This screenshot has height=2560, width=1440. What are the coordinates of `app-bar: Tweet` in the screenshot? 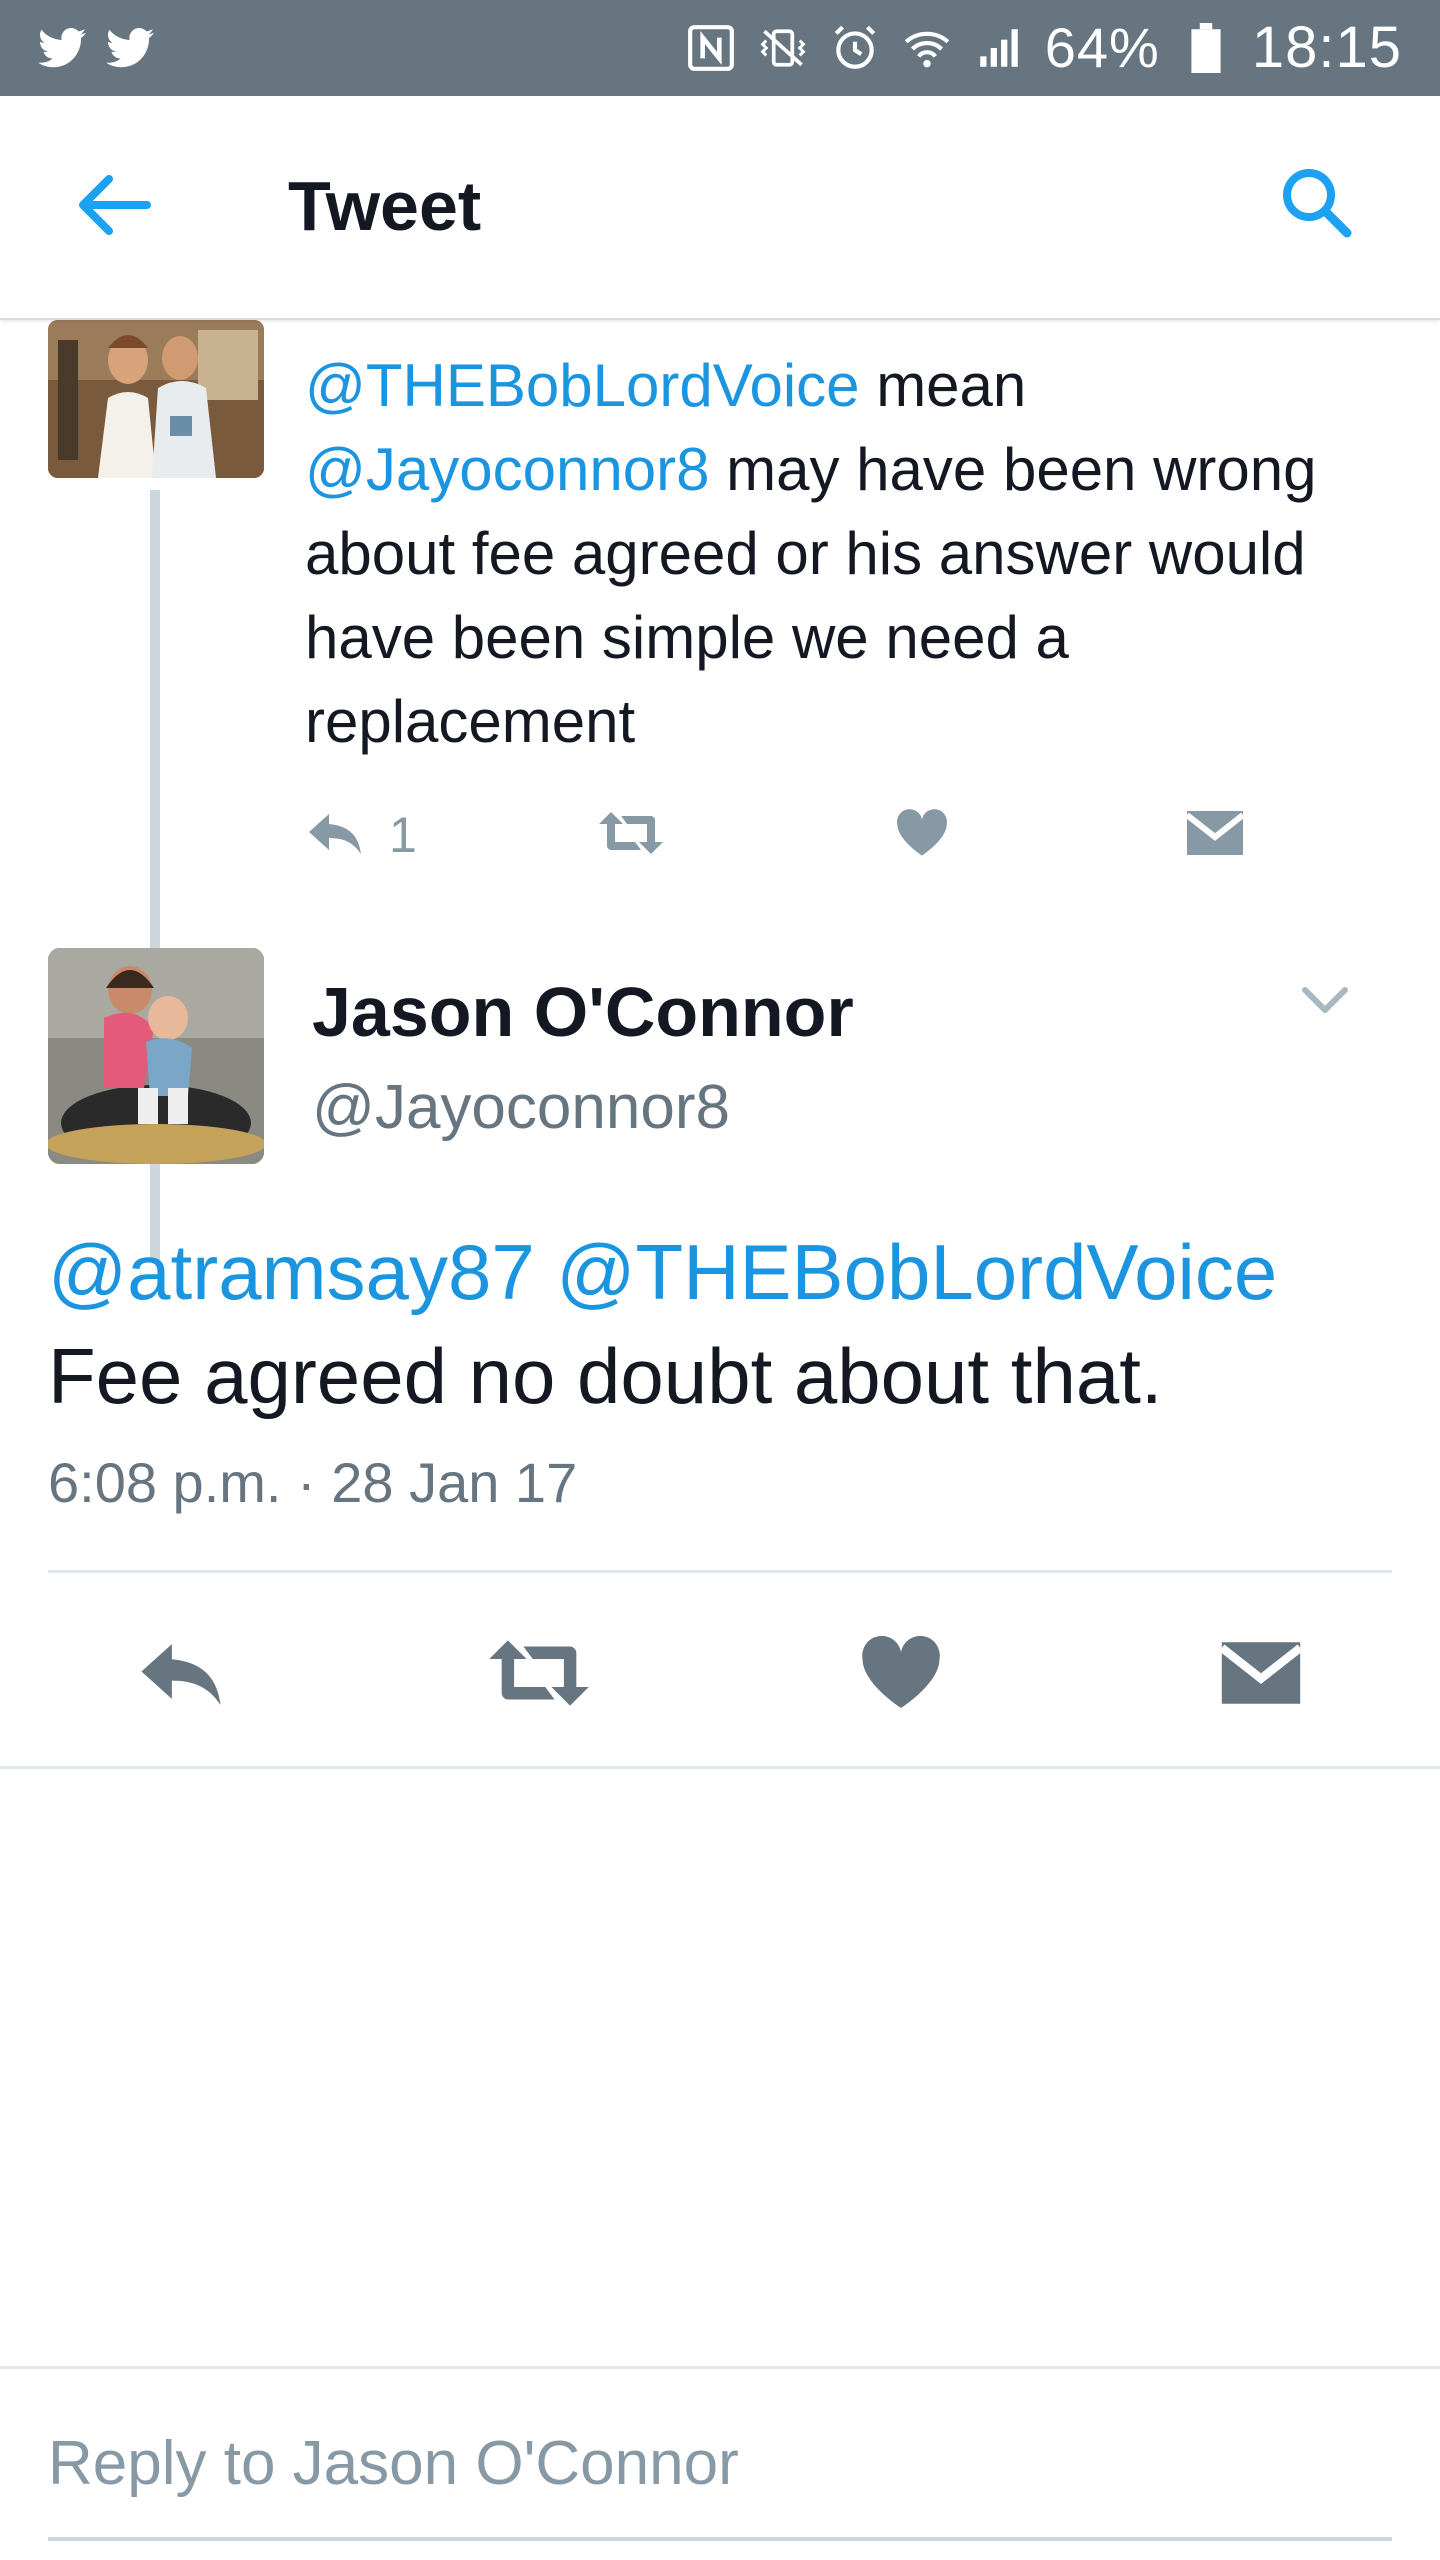 It's located at (720, 208).